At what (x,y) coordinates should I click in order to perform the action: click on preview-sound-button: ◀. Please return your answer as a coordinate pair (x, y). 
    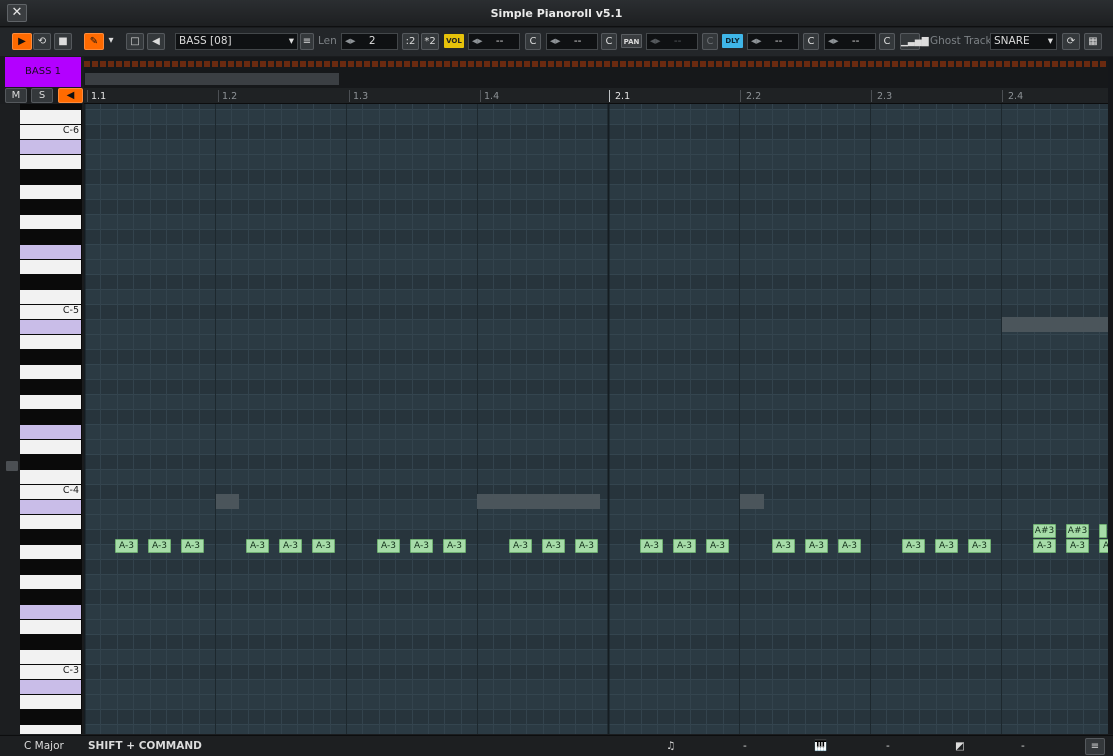
    Looking at the image, I should click on (70, 95).